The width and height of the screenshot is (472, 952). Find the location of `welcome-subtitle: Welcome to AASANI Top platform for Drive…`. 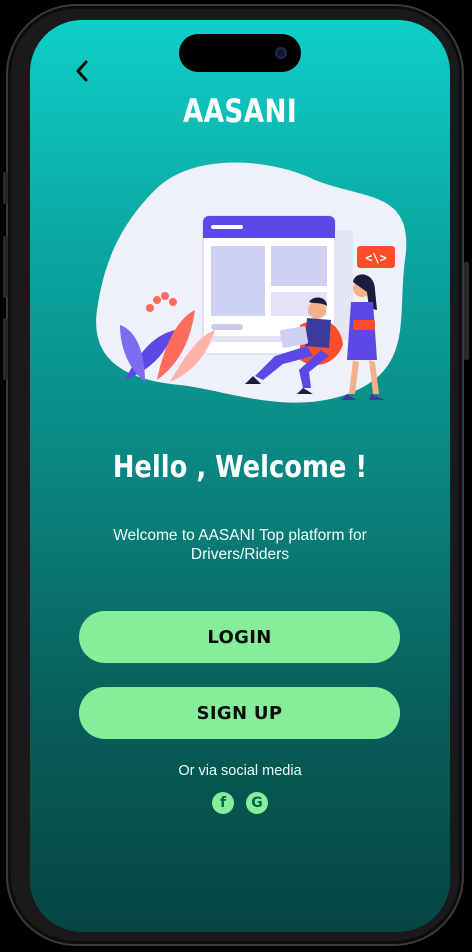

welcome-subtitle: Welcome to AASANI Top platform for Drive… is located at coordinates (240, 545).